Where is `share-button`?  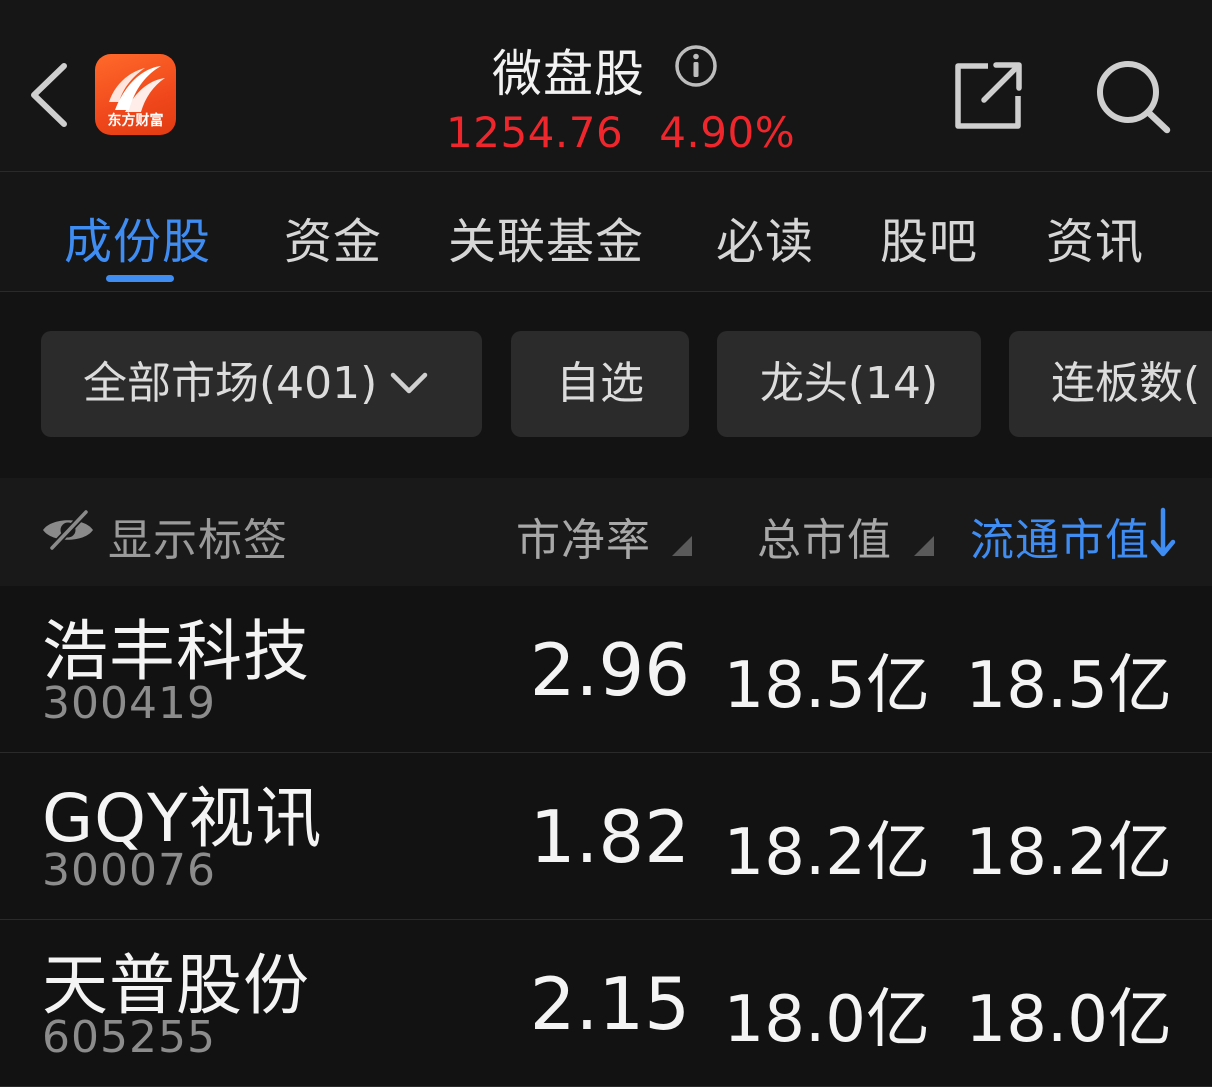
share-button is located at coordinates (988, 94).